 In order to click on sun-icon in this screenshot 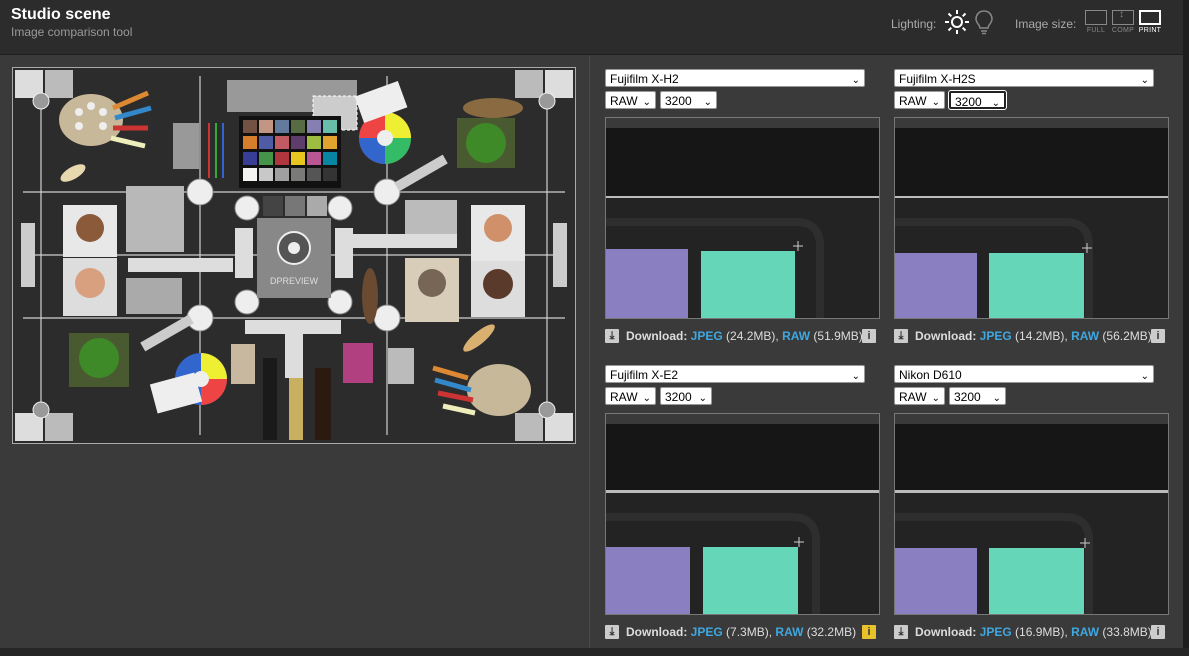, I will do `click(957, 22)`.